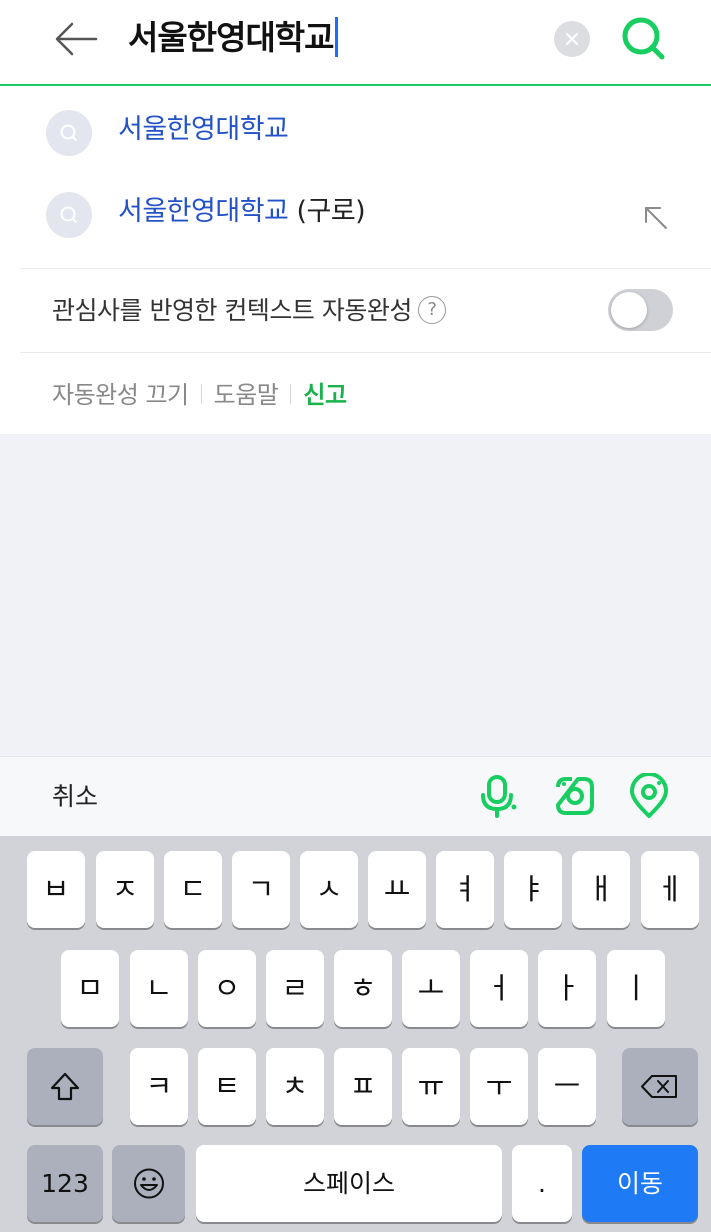  What do you see at coordinates (70, 39) in the screenshot?
I see `back-arrow-icon` at bounding box center [70, 39].